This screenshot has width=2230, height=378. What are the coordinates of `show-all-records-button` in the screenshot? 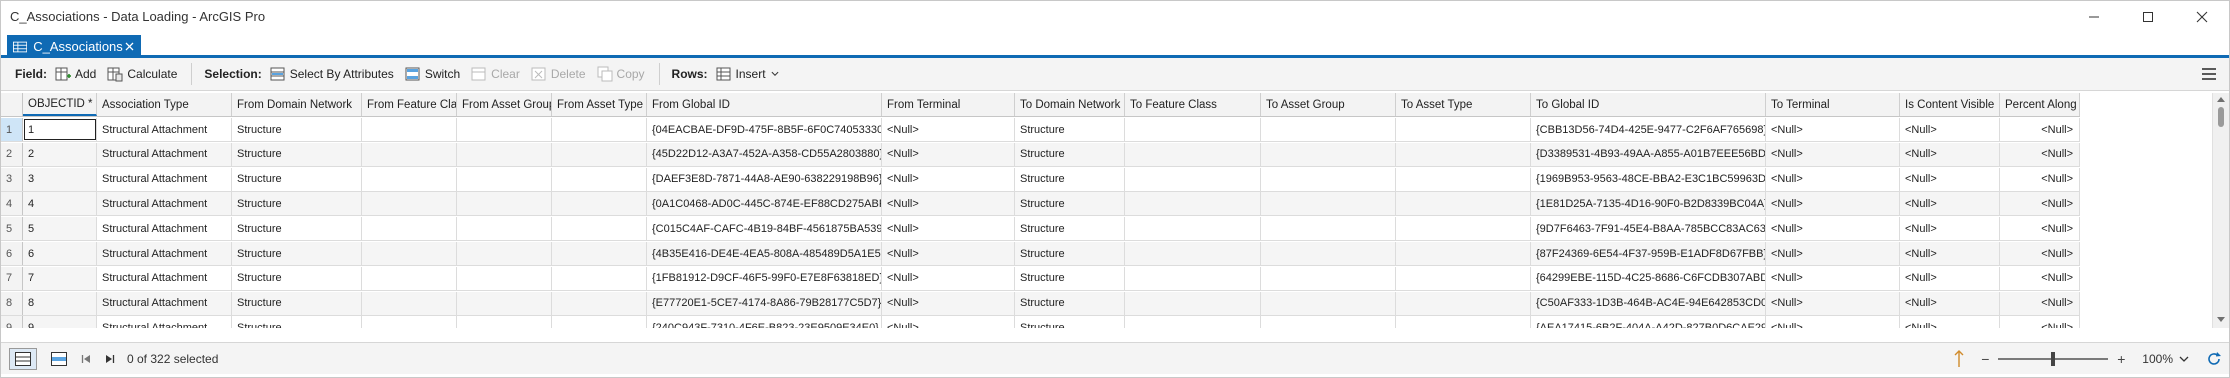 It's located at (23, 358).